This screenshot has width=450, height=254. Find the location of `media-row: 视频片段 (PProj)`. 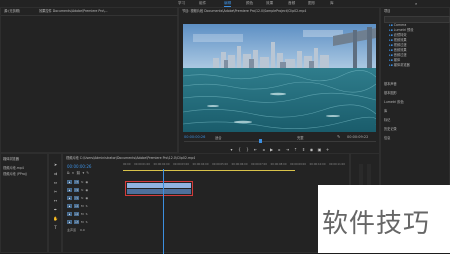

media-row: 视频片段 (PProj) is located at coordinates (15, 173).